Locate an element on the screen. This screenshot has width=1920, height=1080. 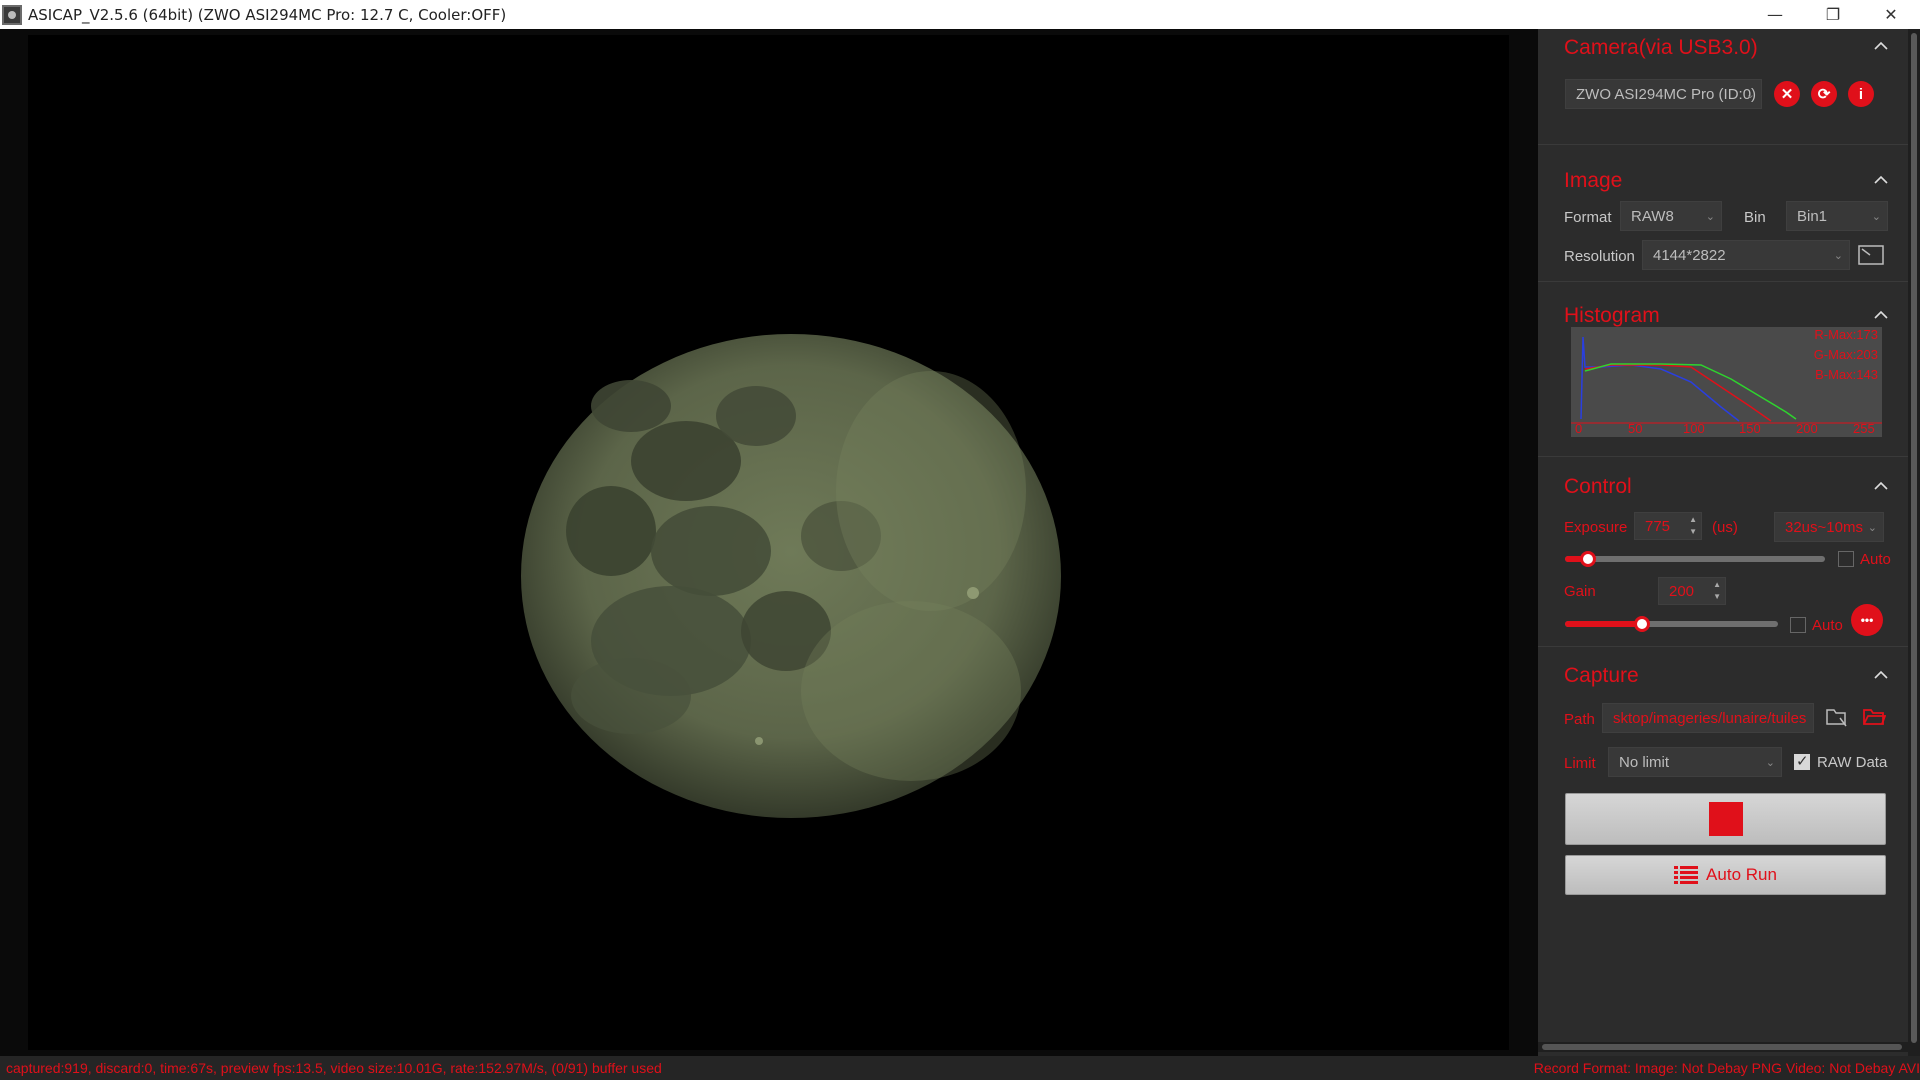
camera-select: ZWO ASI294MC Pro (ID:0) ⌄ is located at coordinates (1663, 94).